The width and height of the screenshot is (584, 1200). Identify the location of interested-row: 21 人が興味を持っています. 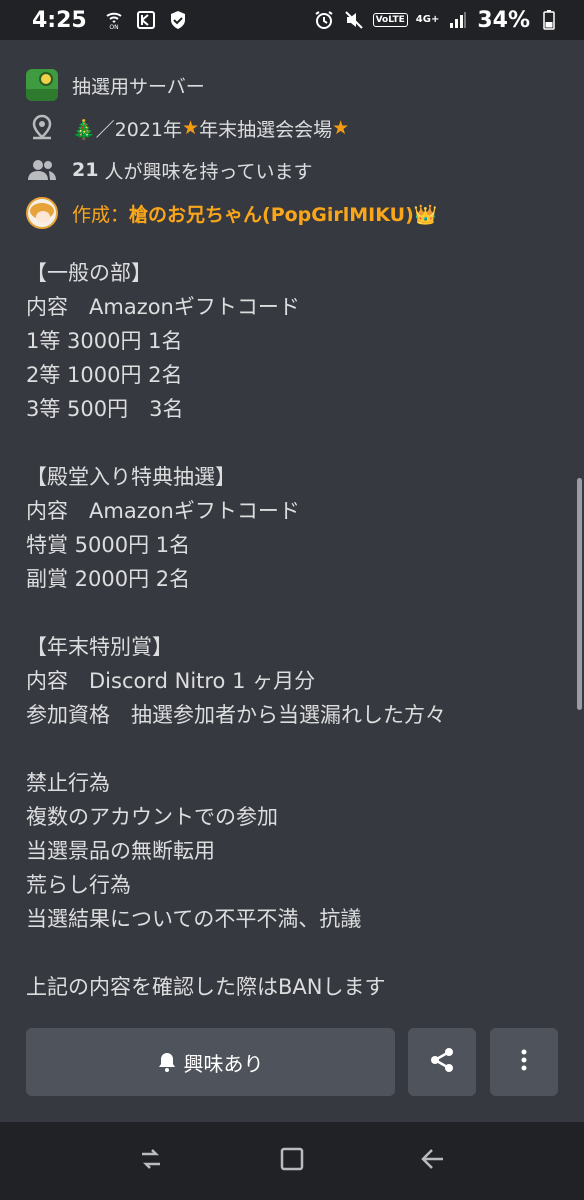
(169, 170).